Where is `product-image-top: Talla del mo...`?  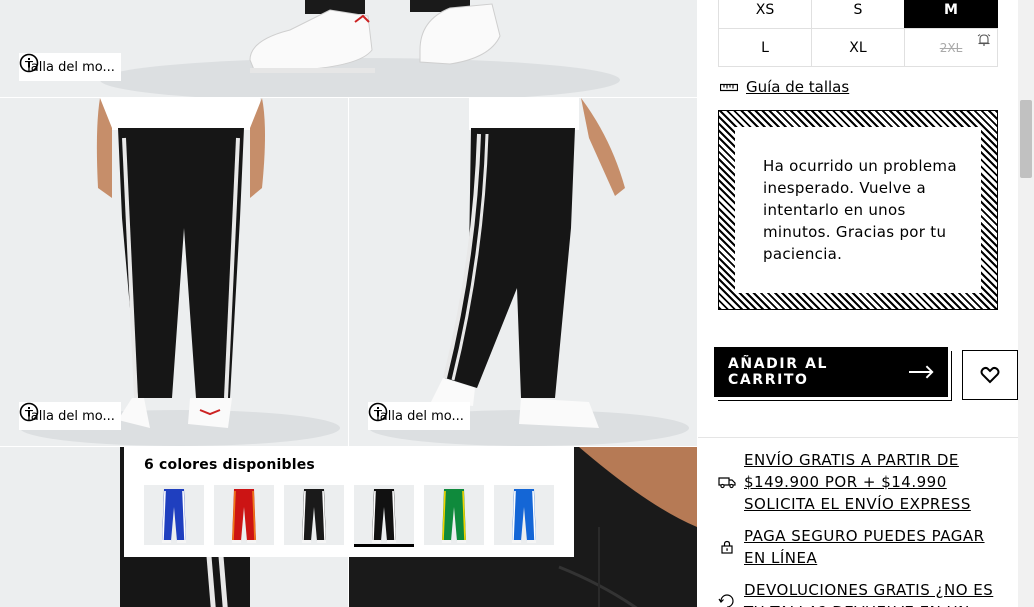
product-image-top: Talla del mo... is located at coordinates (348, 48).